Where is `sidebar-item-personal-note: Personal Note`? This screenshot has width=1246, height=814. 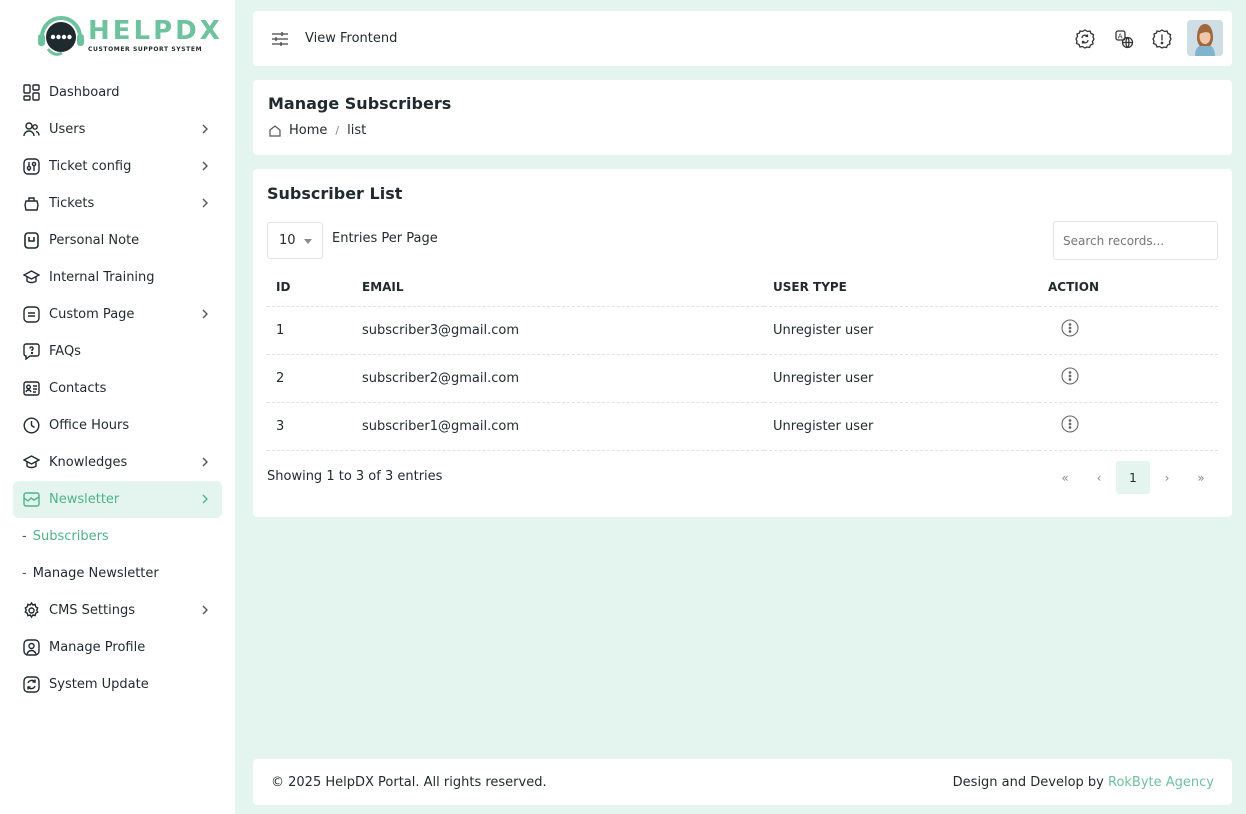 sidebar-item-personal-note: Personal Note is located at coordinates (117, 240).